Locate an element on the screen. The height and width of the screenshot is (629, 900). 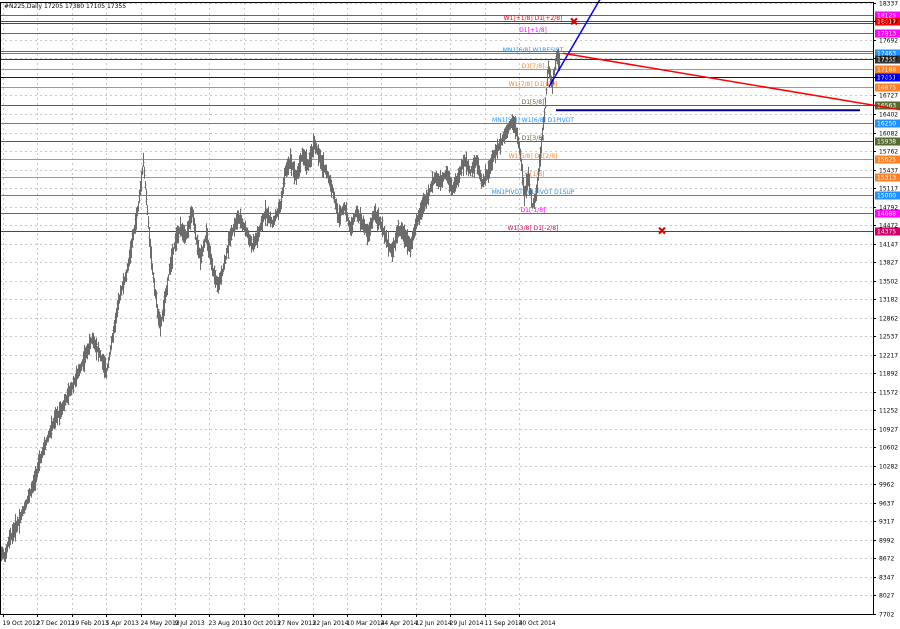
y-tick-label: 17692 is located at coordinates (888, 41).